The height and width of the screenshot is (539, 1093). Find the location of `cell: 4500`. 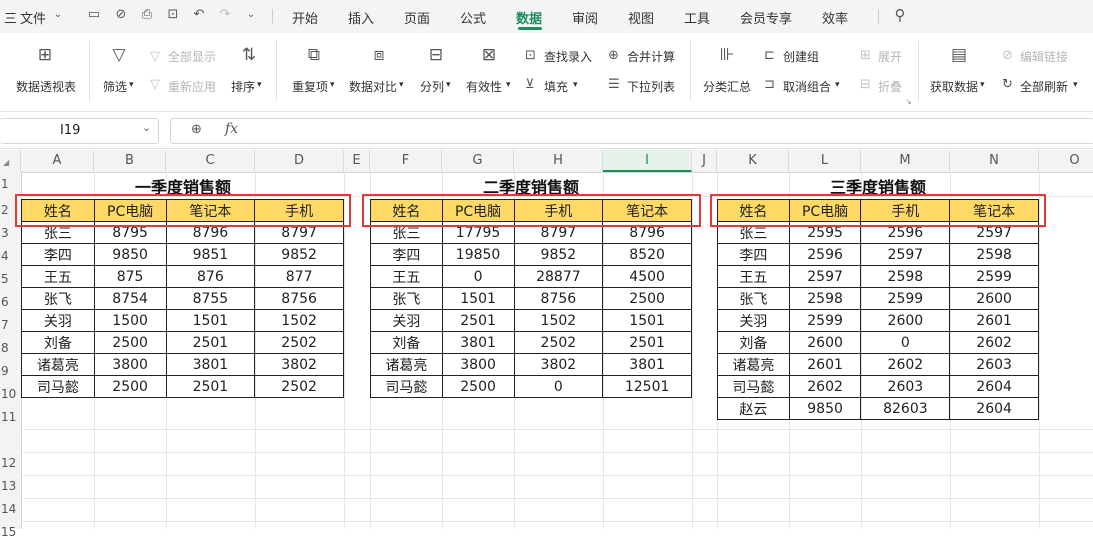

cell: 4500 is located at coordinates (647, 276).